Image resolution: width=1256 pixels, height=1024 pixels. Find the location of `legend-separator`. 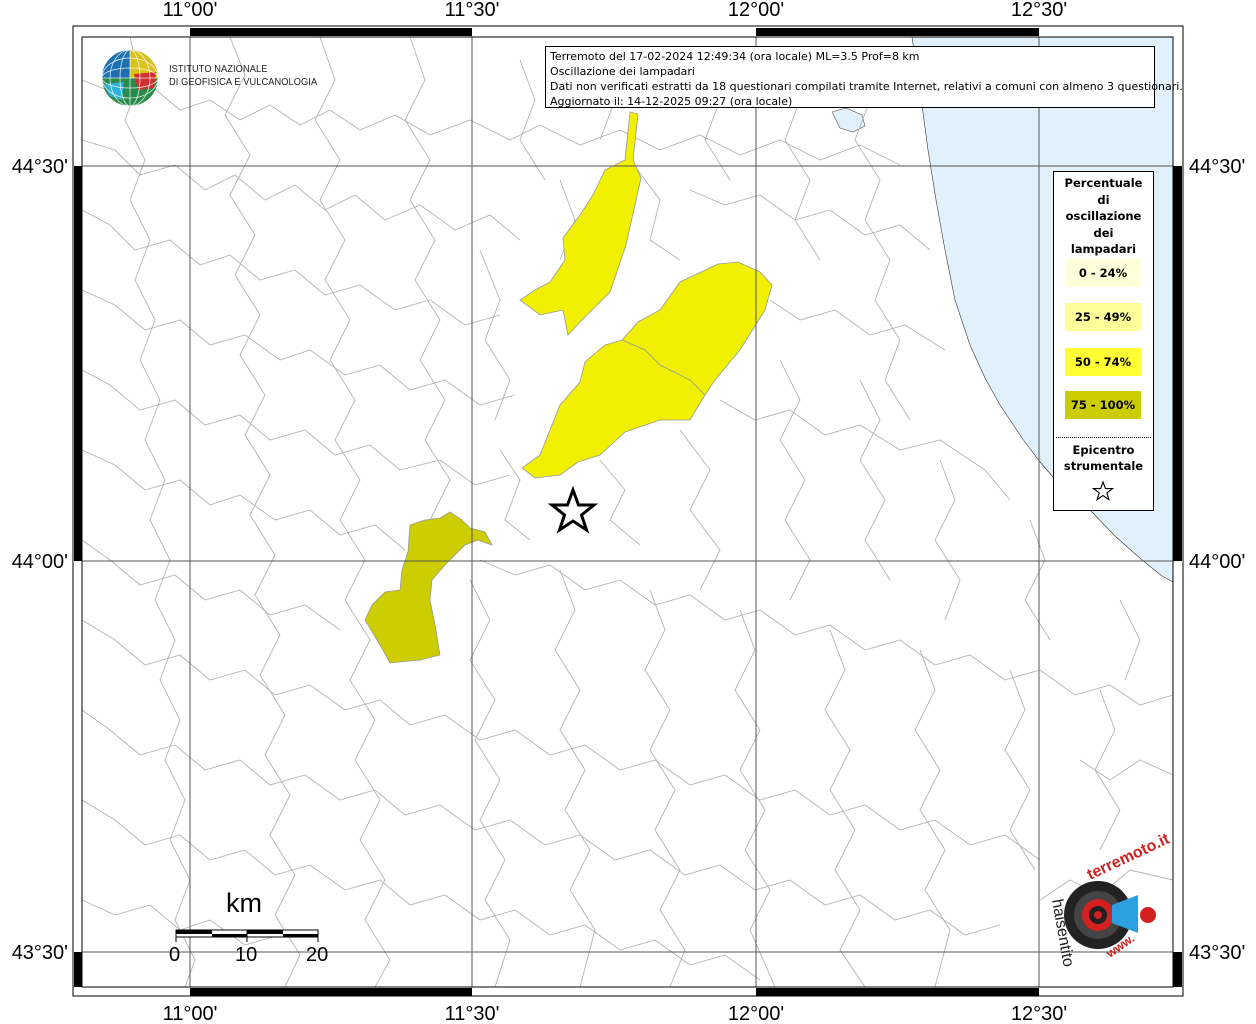

legend-separator is located at coordinates (1103, 437).